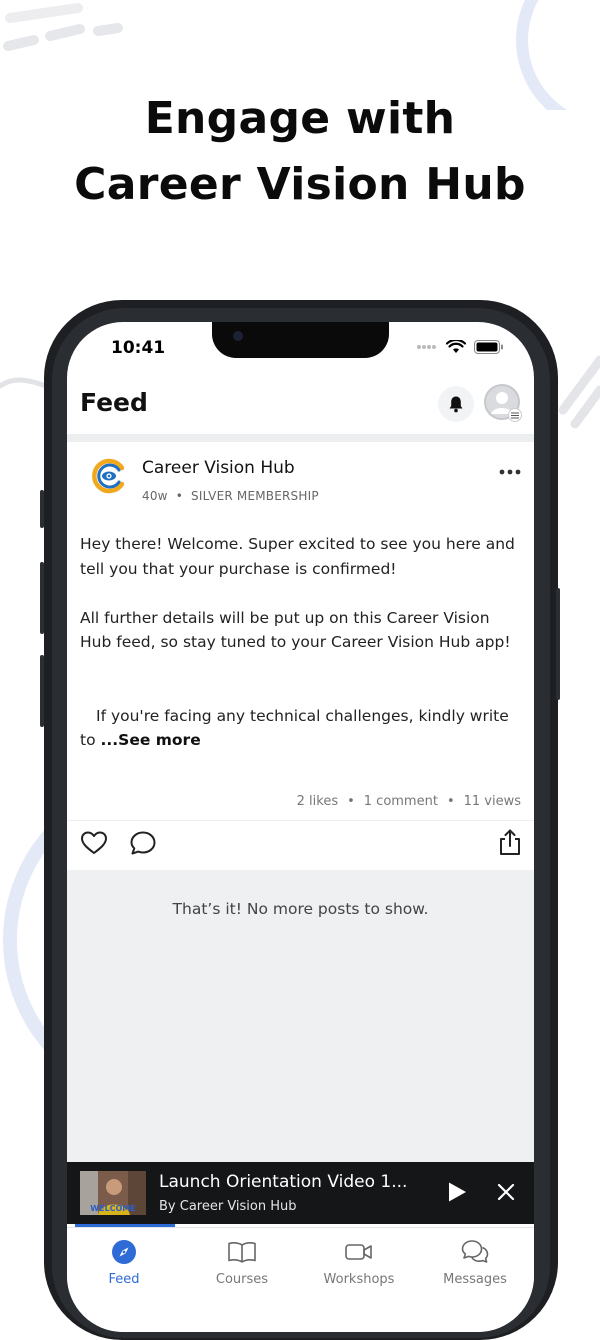 The height and width of the screenshot is (1340, 600). What do you see at coordinates (558, 644) in the screenshot?
I see `phone-power-button` at bounding box center [558, 644].